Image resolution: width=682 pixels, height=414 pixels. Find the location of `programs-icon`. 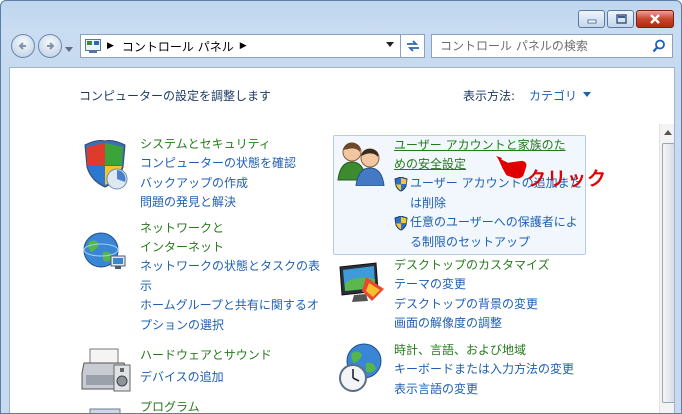

programs-icon is located at coordinates (105, 410).